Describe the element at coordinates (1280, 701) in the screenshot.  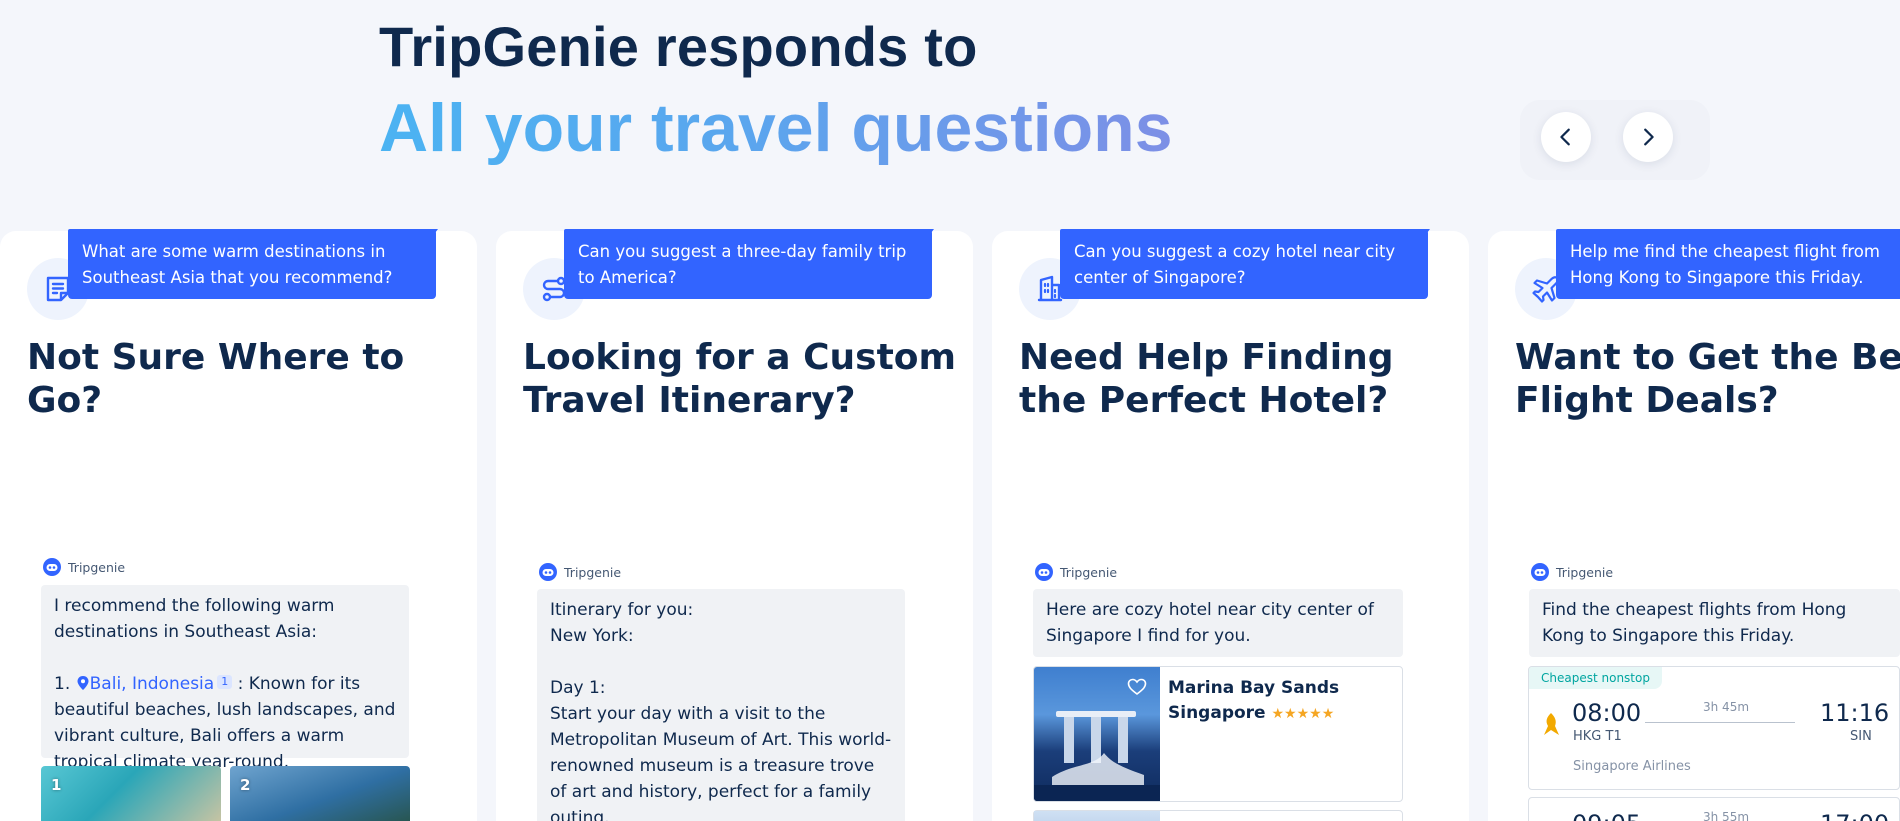
I see `hotel-name: Marina Bay Sands Singapore ★★★★★` at that location.